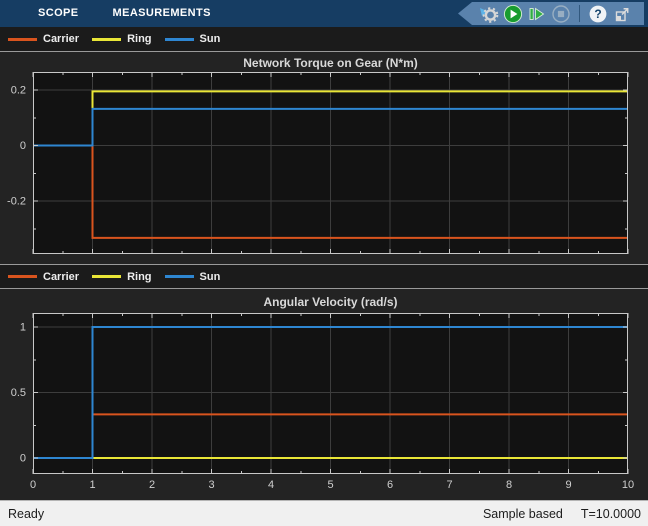 This screenshot has width=648, height=526. What do you see at coordinates (271, 485) in the screenshot?
I see `svg-text: 4` at bounding box center [271, 485].